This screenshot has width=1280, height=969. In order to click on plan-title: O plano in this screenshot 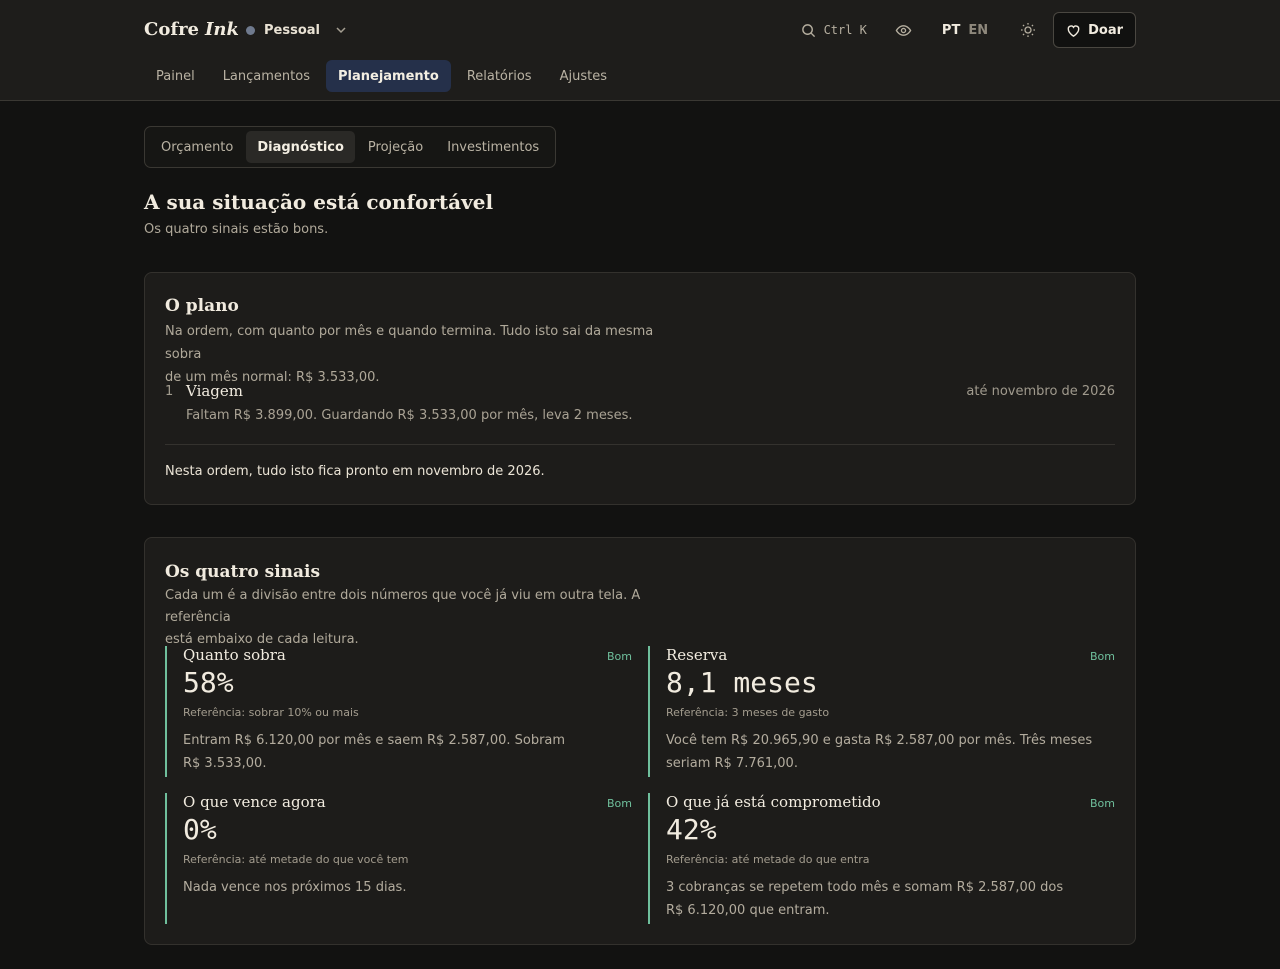, I will do `click(202, 306)`.